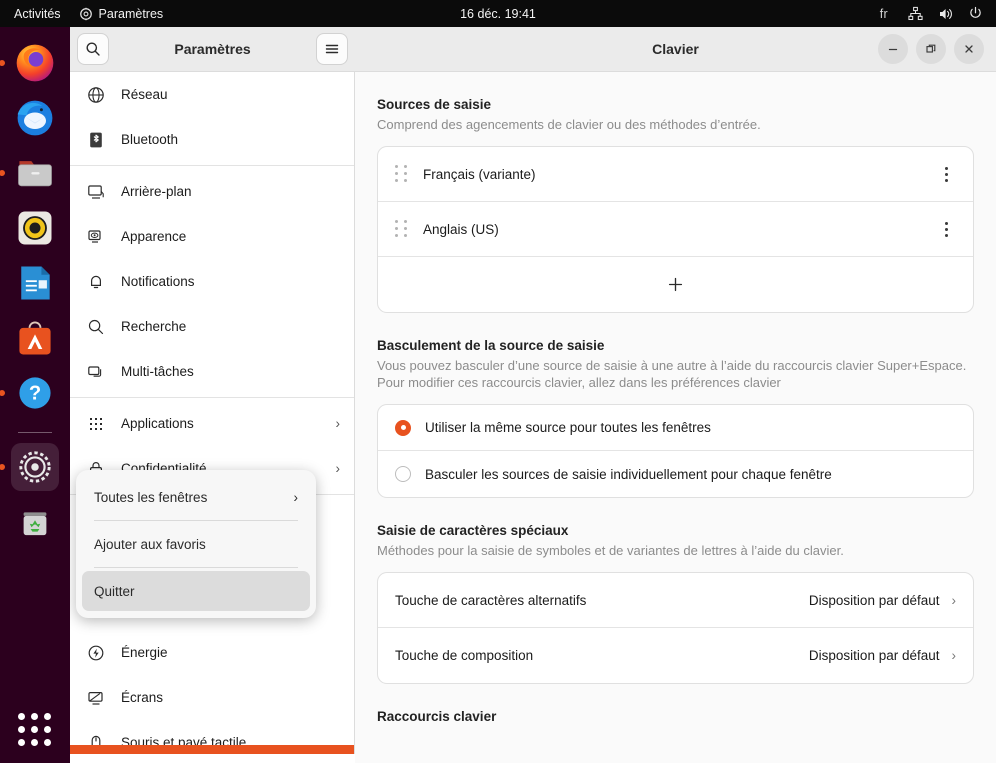  Describe the element at coordinates (35, 228) in the screenshot. I see `dock-item-rhythmbox` at that location.